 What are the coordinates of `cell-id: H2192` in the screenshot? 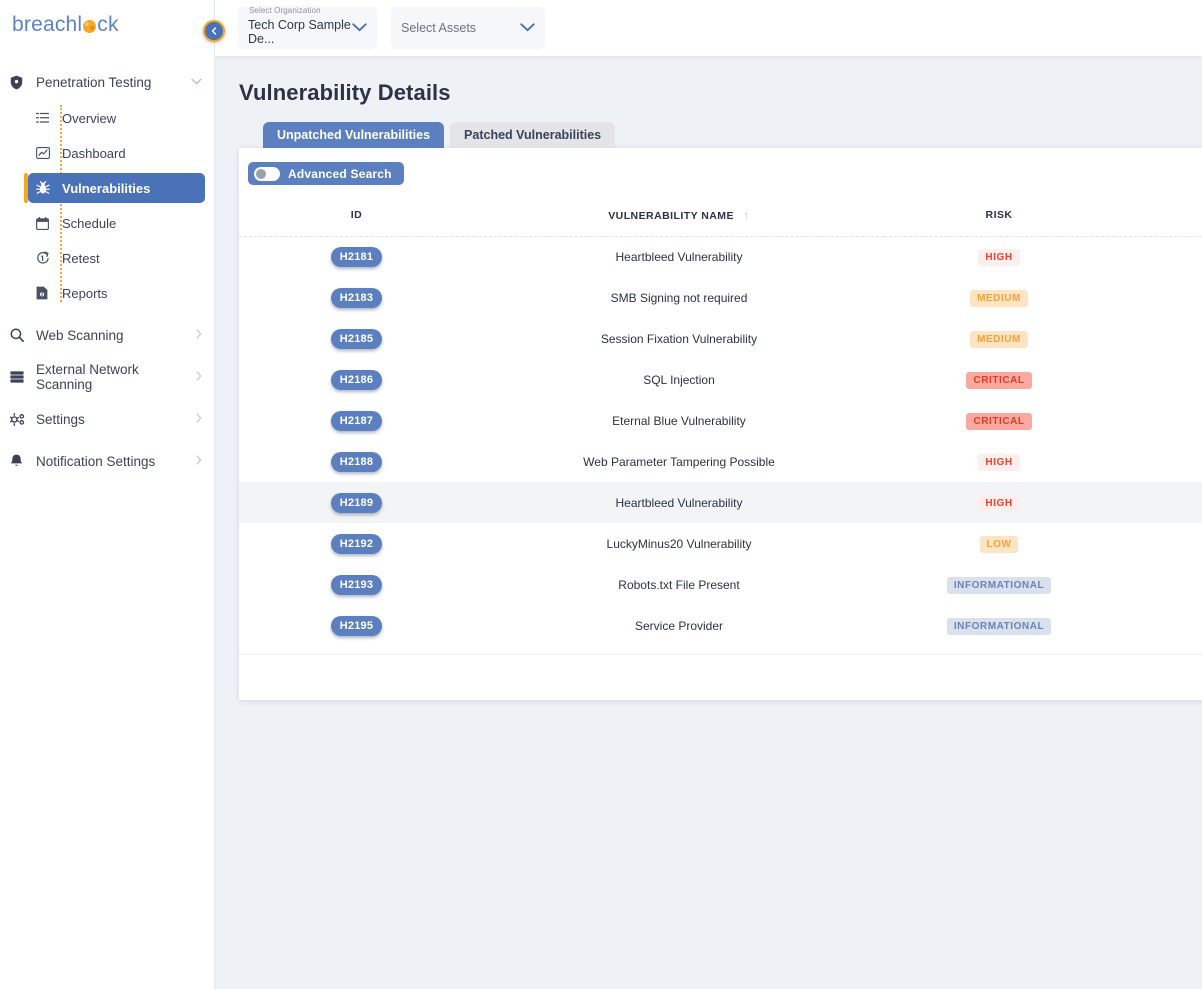 It's located at (356, 543).